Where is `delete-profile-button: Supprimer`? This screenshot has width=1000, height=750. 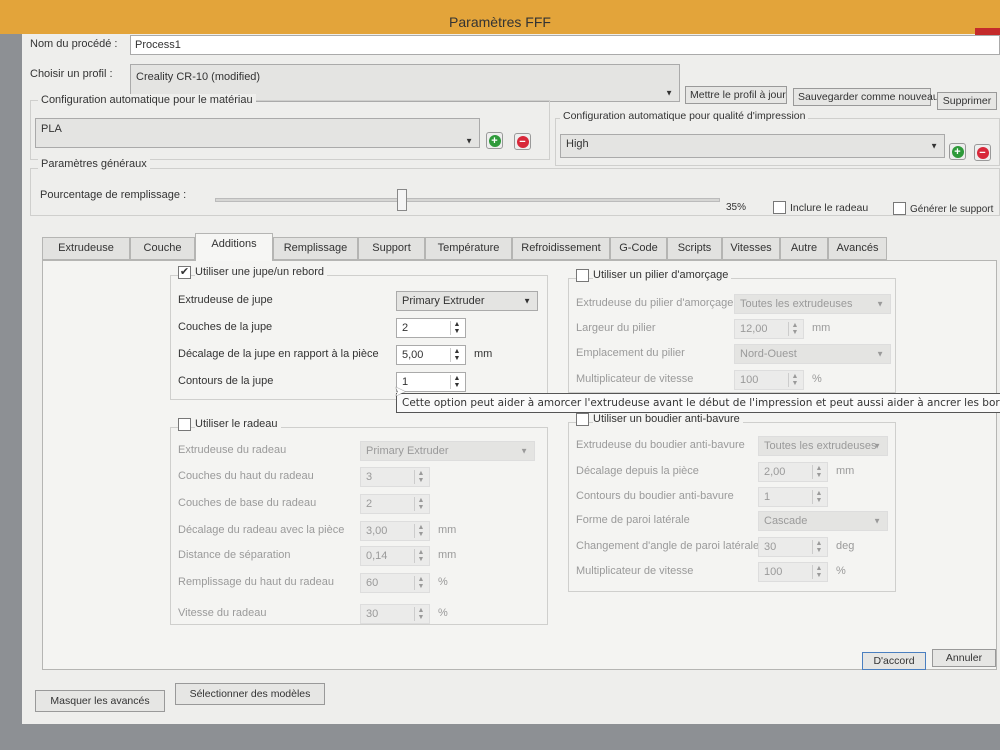 delete-profile-button: Supprimer is located at coordinates (967, 101).